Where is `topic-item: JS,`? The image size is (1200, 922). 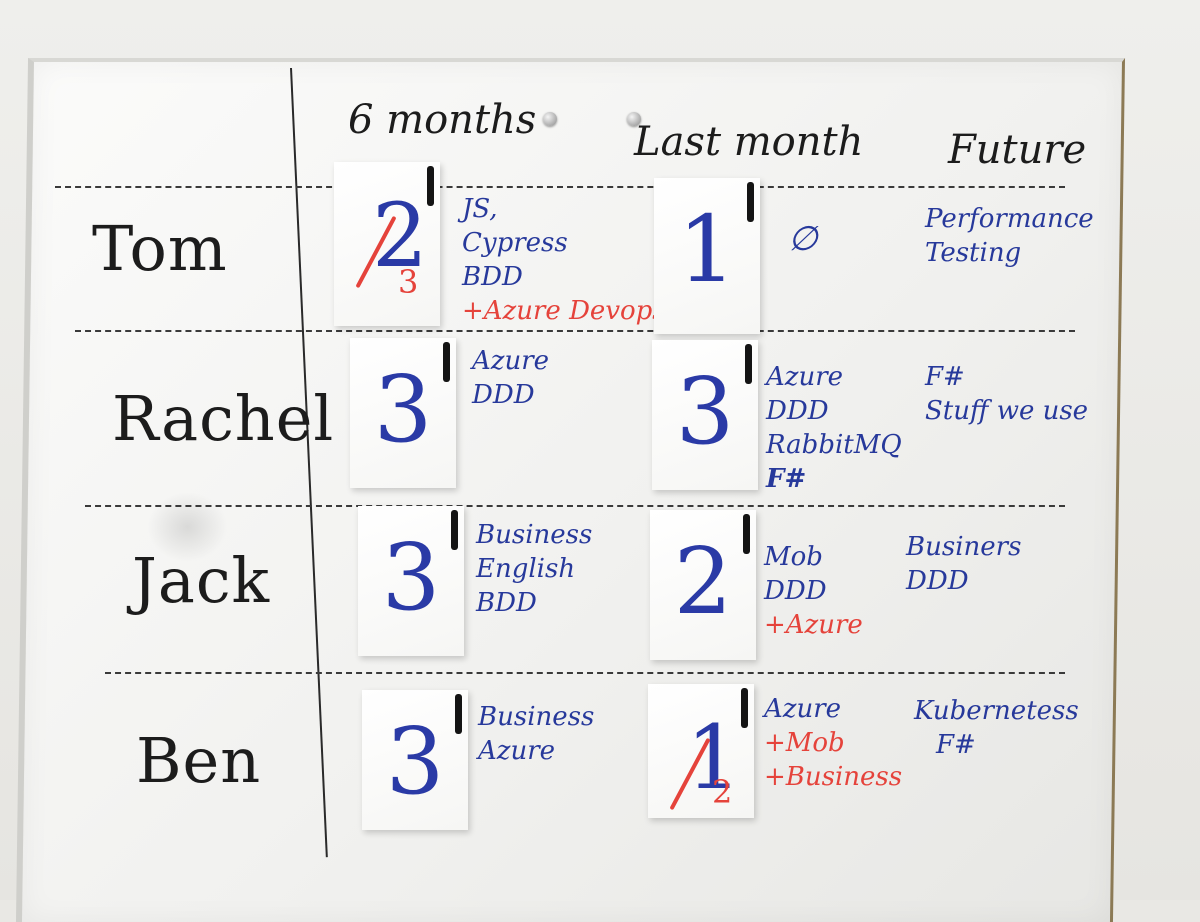 topic-item: JS, is located at coordinates (480, 209).